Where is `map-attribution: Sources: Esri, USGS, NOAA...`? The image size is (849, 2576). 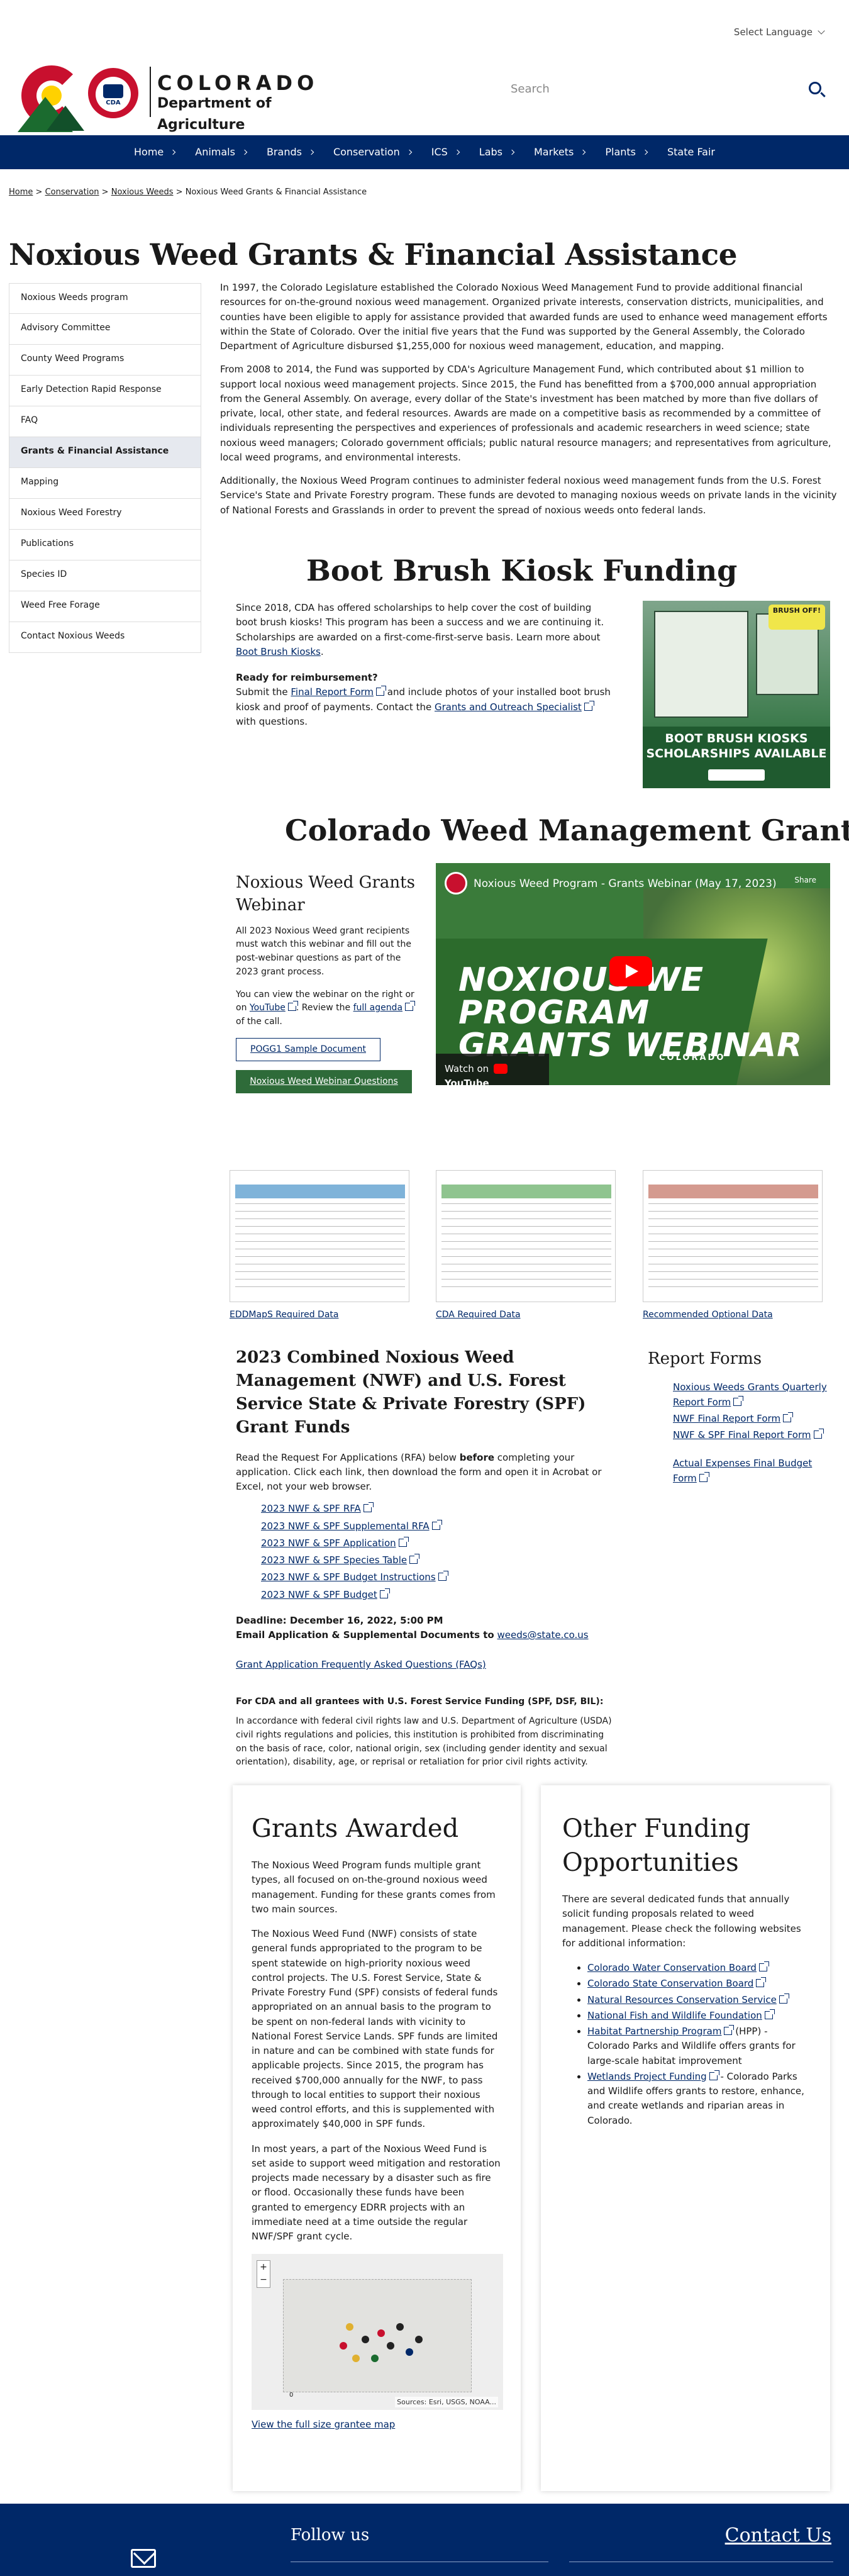
map-attribution: Sources: Esri, USGS, NOAA... is located at coordinates (447, 2402).